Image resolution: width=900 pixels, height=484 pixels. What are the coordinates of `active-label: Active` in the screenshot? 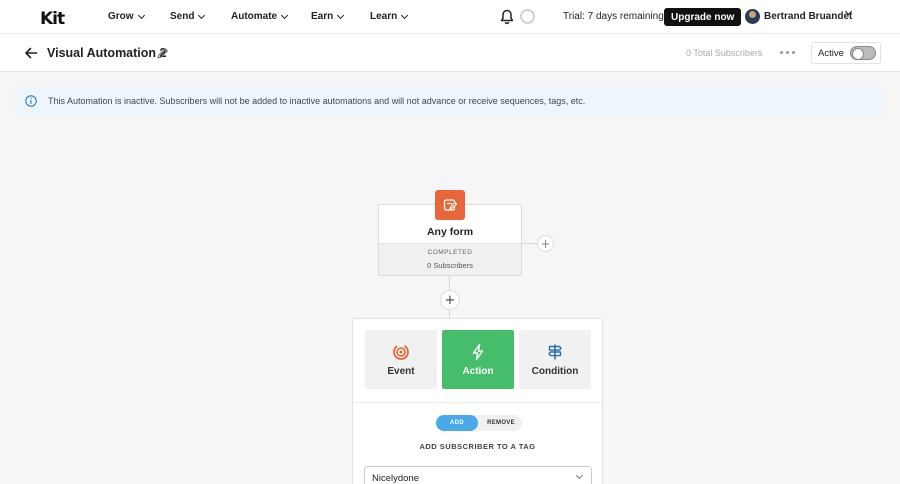 It's located at (831, 53).